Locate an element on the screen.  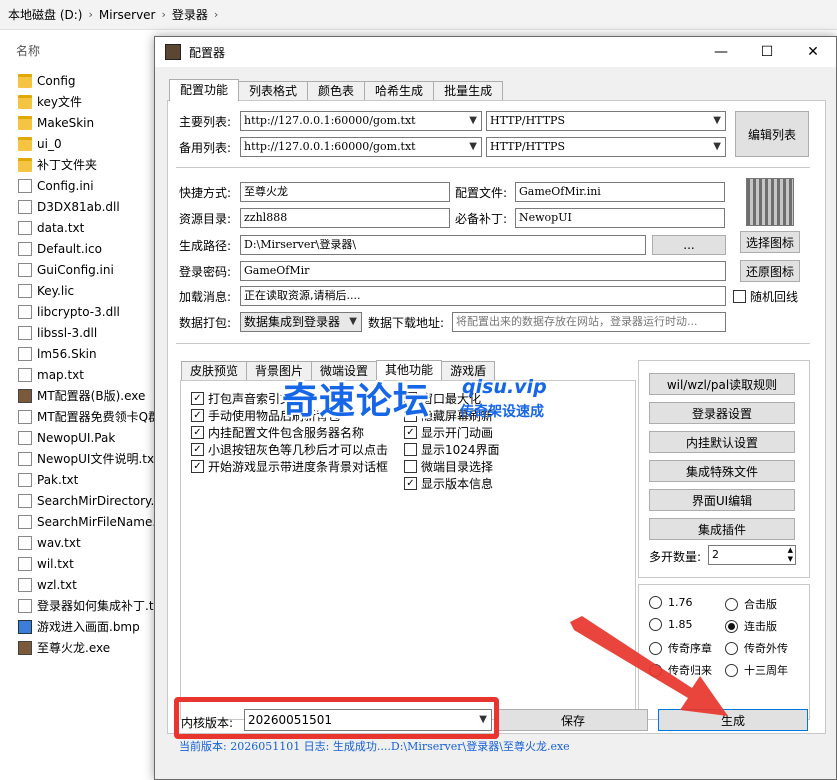
option-checkbox: ✓ 显示开门动画 is located at coordinates (448, 432).